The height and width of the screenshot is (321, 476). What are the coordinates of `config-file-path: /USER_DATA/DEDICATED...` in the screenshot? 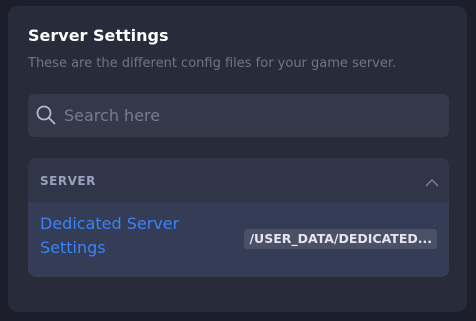 It's located at (340, 239).